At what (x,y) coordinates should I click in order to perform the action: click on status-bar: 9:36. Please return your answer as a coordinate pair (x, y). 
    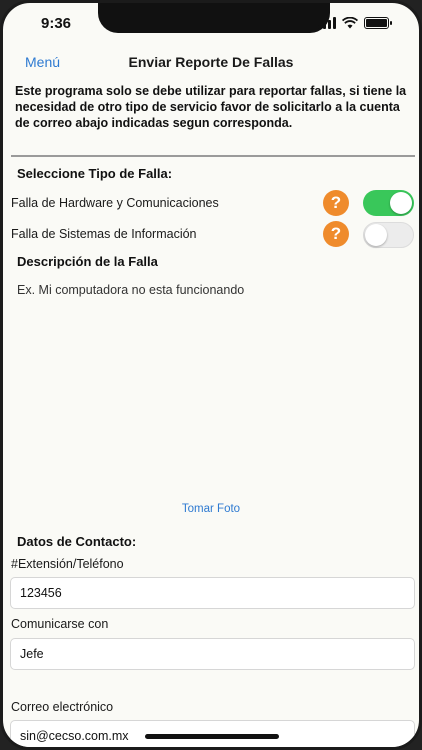
    Looking at the image, I should click on (211, 23).